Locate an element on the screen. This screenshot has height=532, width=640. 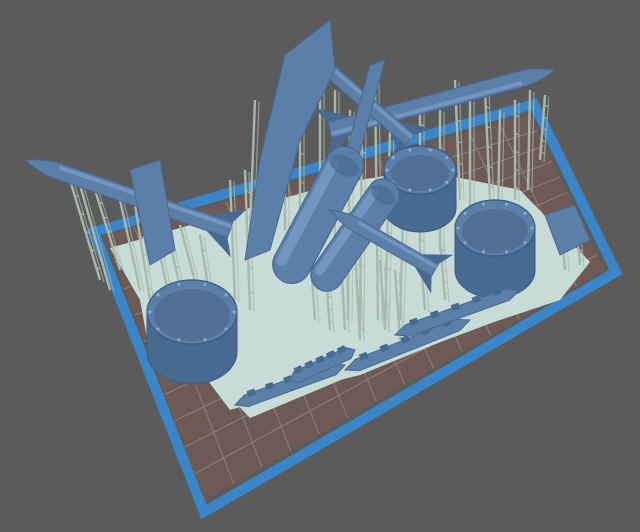
intake-ring-left is located at coordinates (192, 332).